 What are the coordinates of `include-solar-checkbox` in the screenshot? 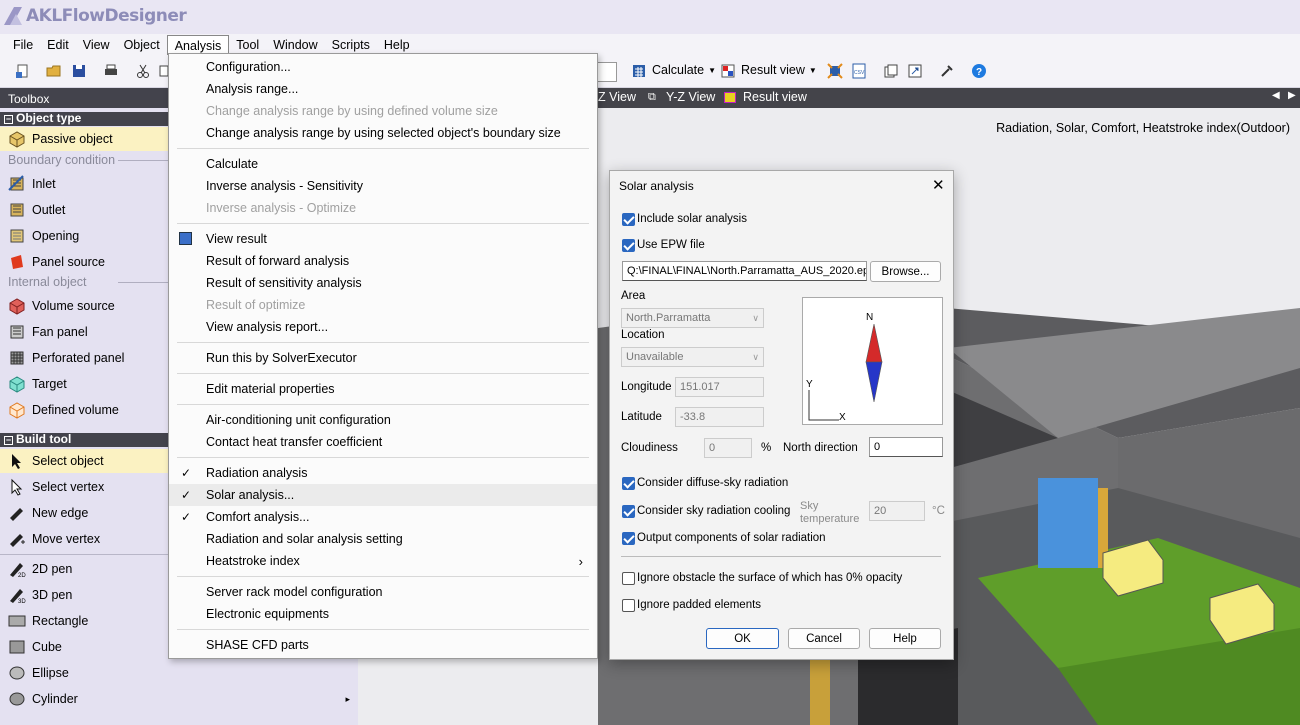 It's located at (628, 219).